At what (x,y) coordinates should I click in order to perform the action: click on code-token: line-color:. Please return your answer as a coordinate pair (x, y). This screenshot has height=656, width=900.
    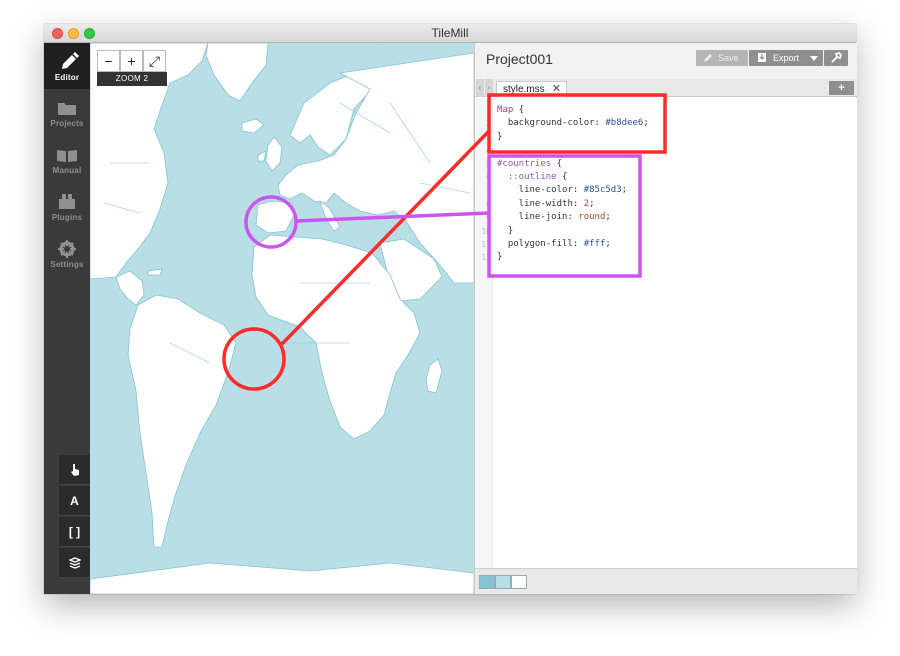
    Looking at the image, I should click on (540, 190).